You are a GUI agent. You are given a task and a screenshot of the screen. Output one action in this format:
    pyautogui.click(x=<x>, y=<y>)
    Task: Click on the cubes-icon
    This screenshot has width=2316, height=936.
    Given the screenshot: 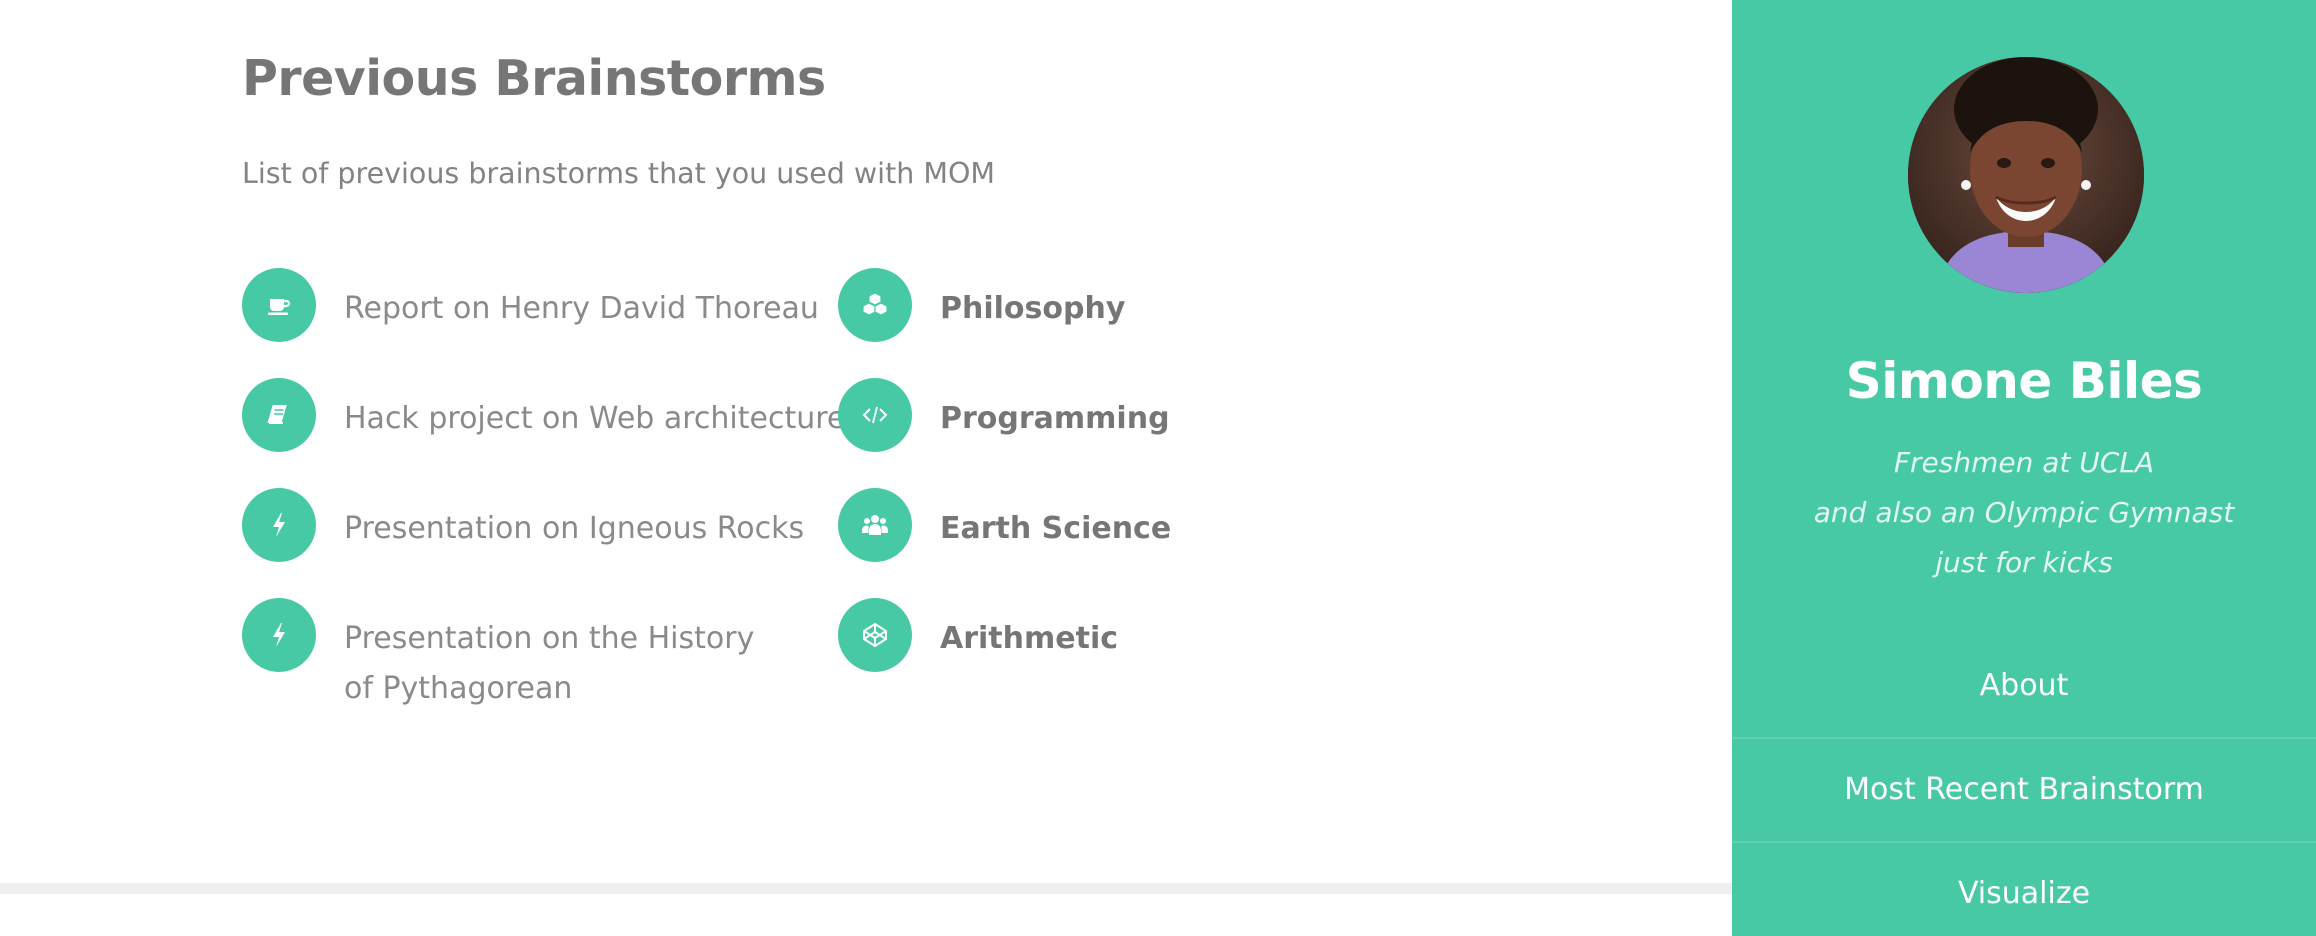 What is the action you would take?
    pyautogui.click(x=875, y=305)
    